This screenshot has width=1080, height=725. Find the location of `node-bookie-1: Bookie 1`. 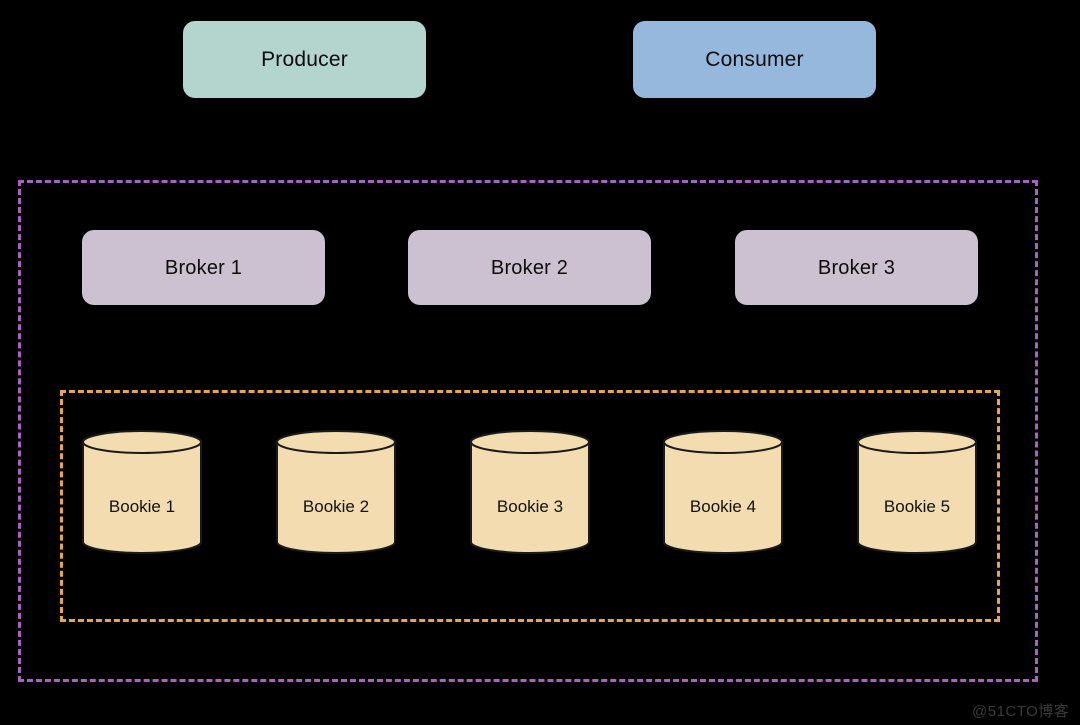

node-bookie-1: Bookie 1 is located at coordinates (142, 492).